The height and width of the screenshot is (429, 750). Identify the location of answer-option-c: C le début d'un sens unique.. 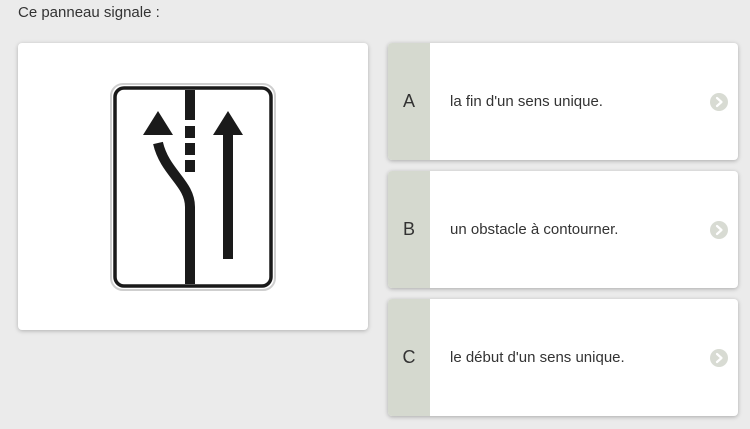
(563, 357).